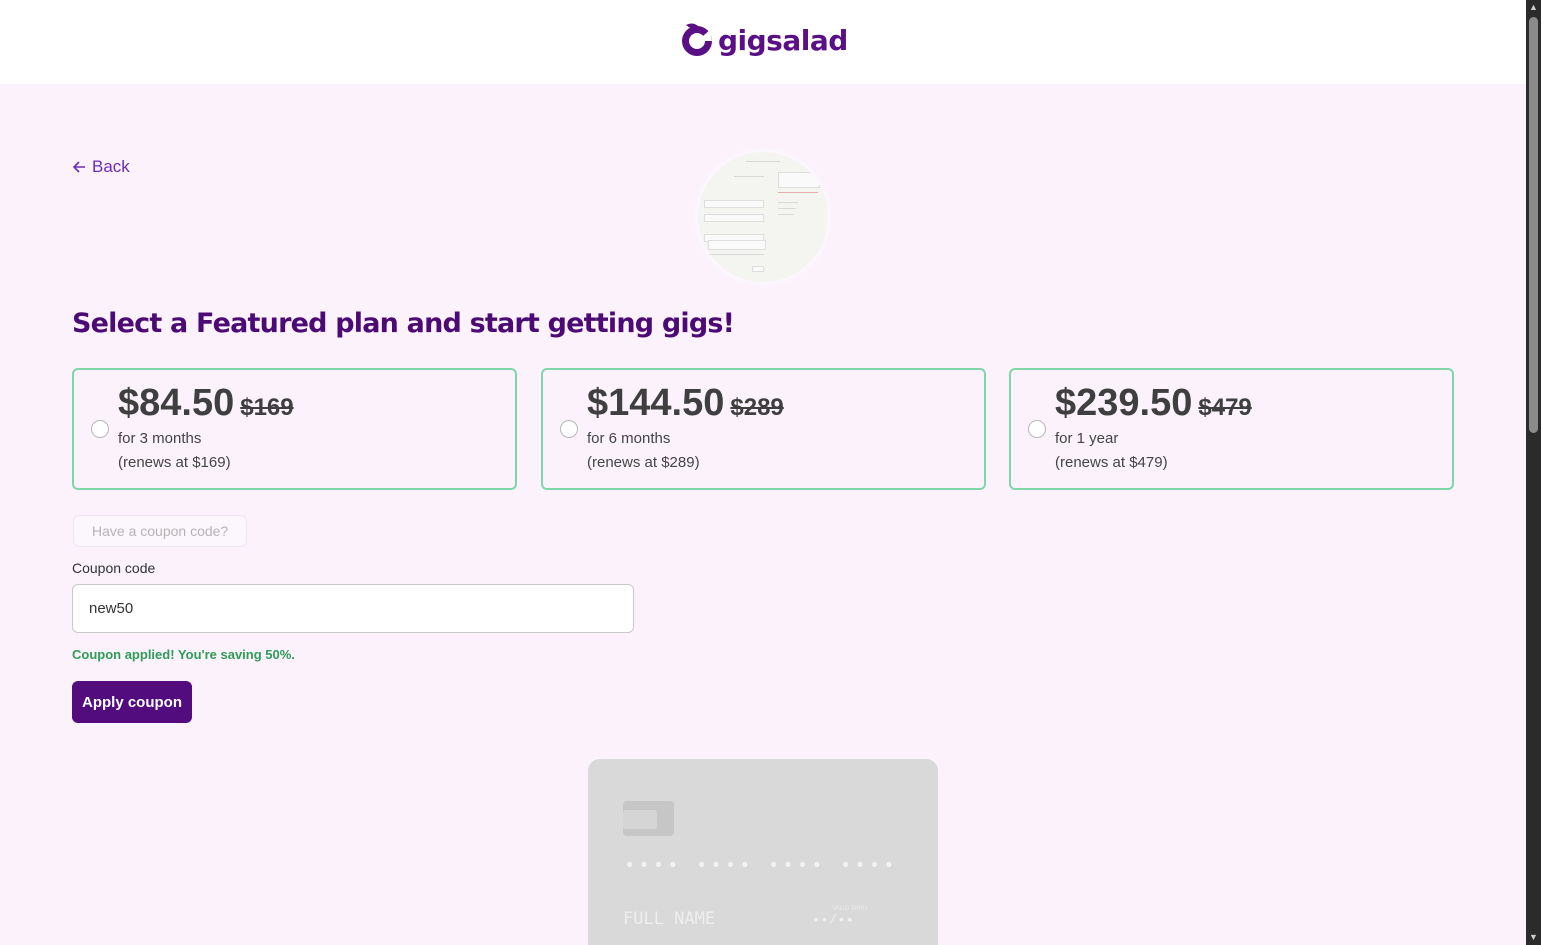  I want to click on plan-original-price: $289, so click(757, 407).